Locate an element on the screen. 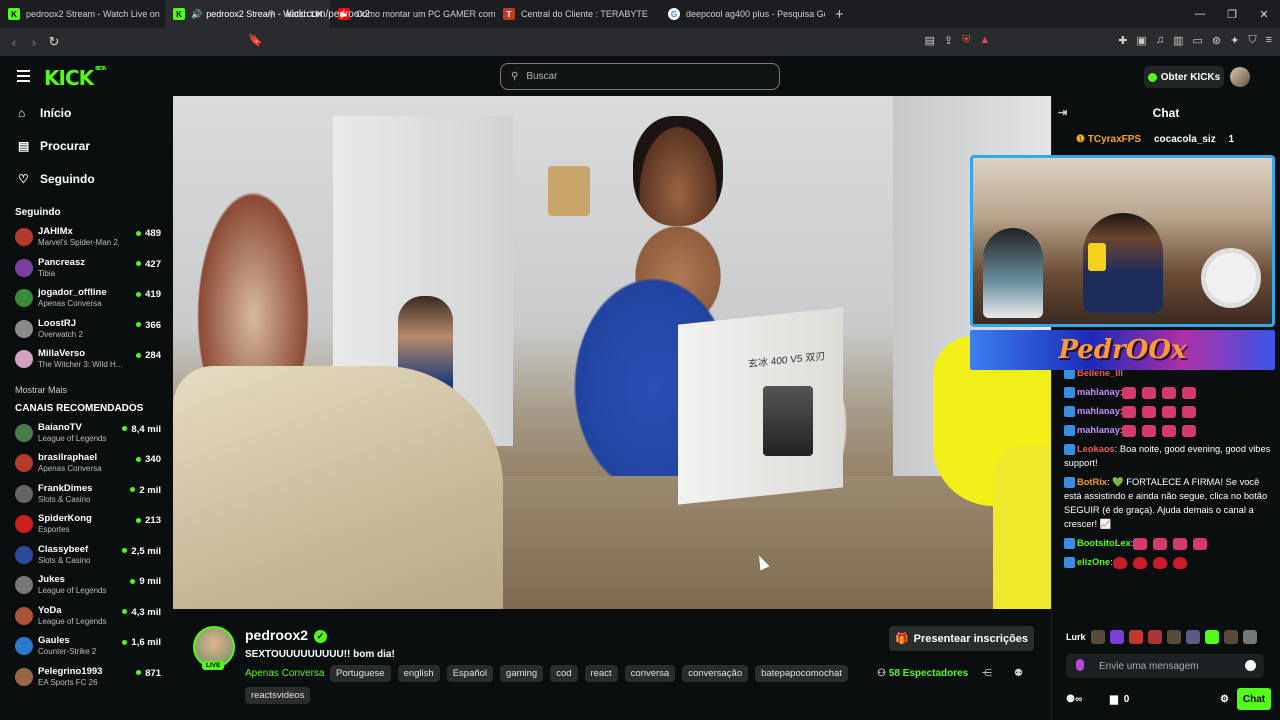  streamer-name: pedroox2 ✓ is located at coordinates (286, 635).